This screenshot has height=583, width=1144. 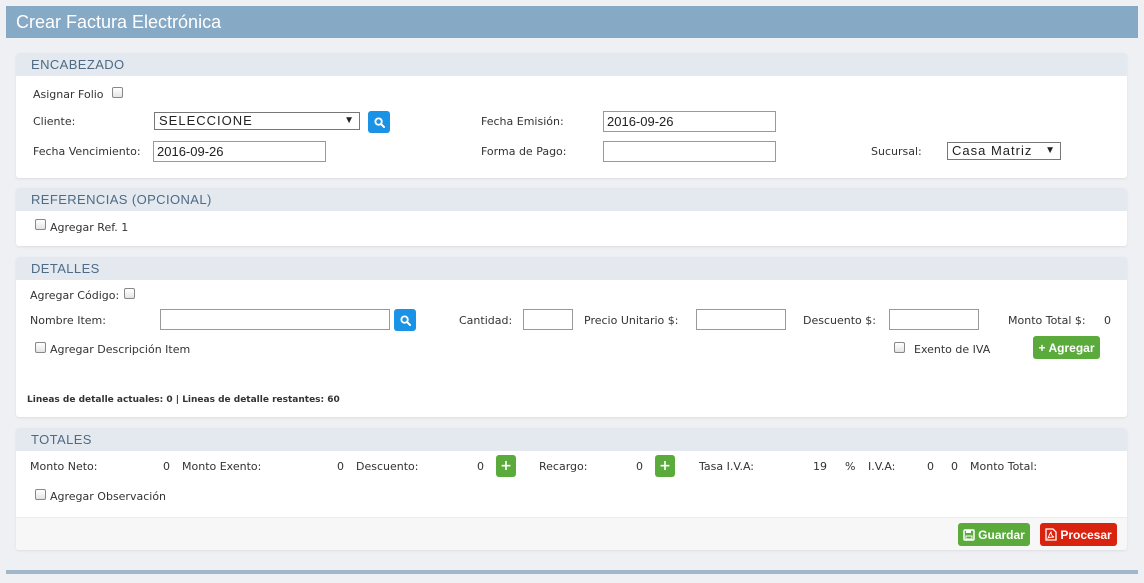 I want to click on guardar-label: Guardar, so click(x=1001, y=534).